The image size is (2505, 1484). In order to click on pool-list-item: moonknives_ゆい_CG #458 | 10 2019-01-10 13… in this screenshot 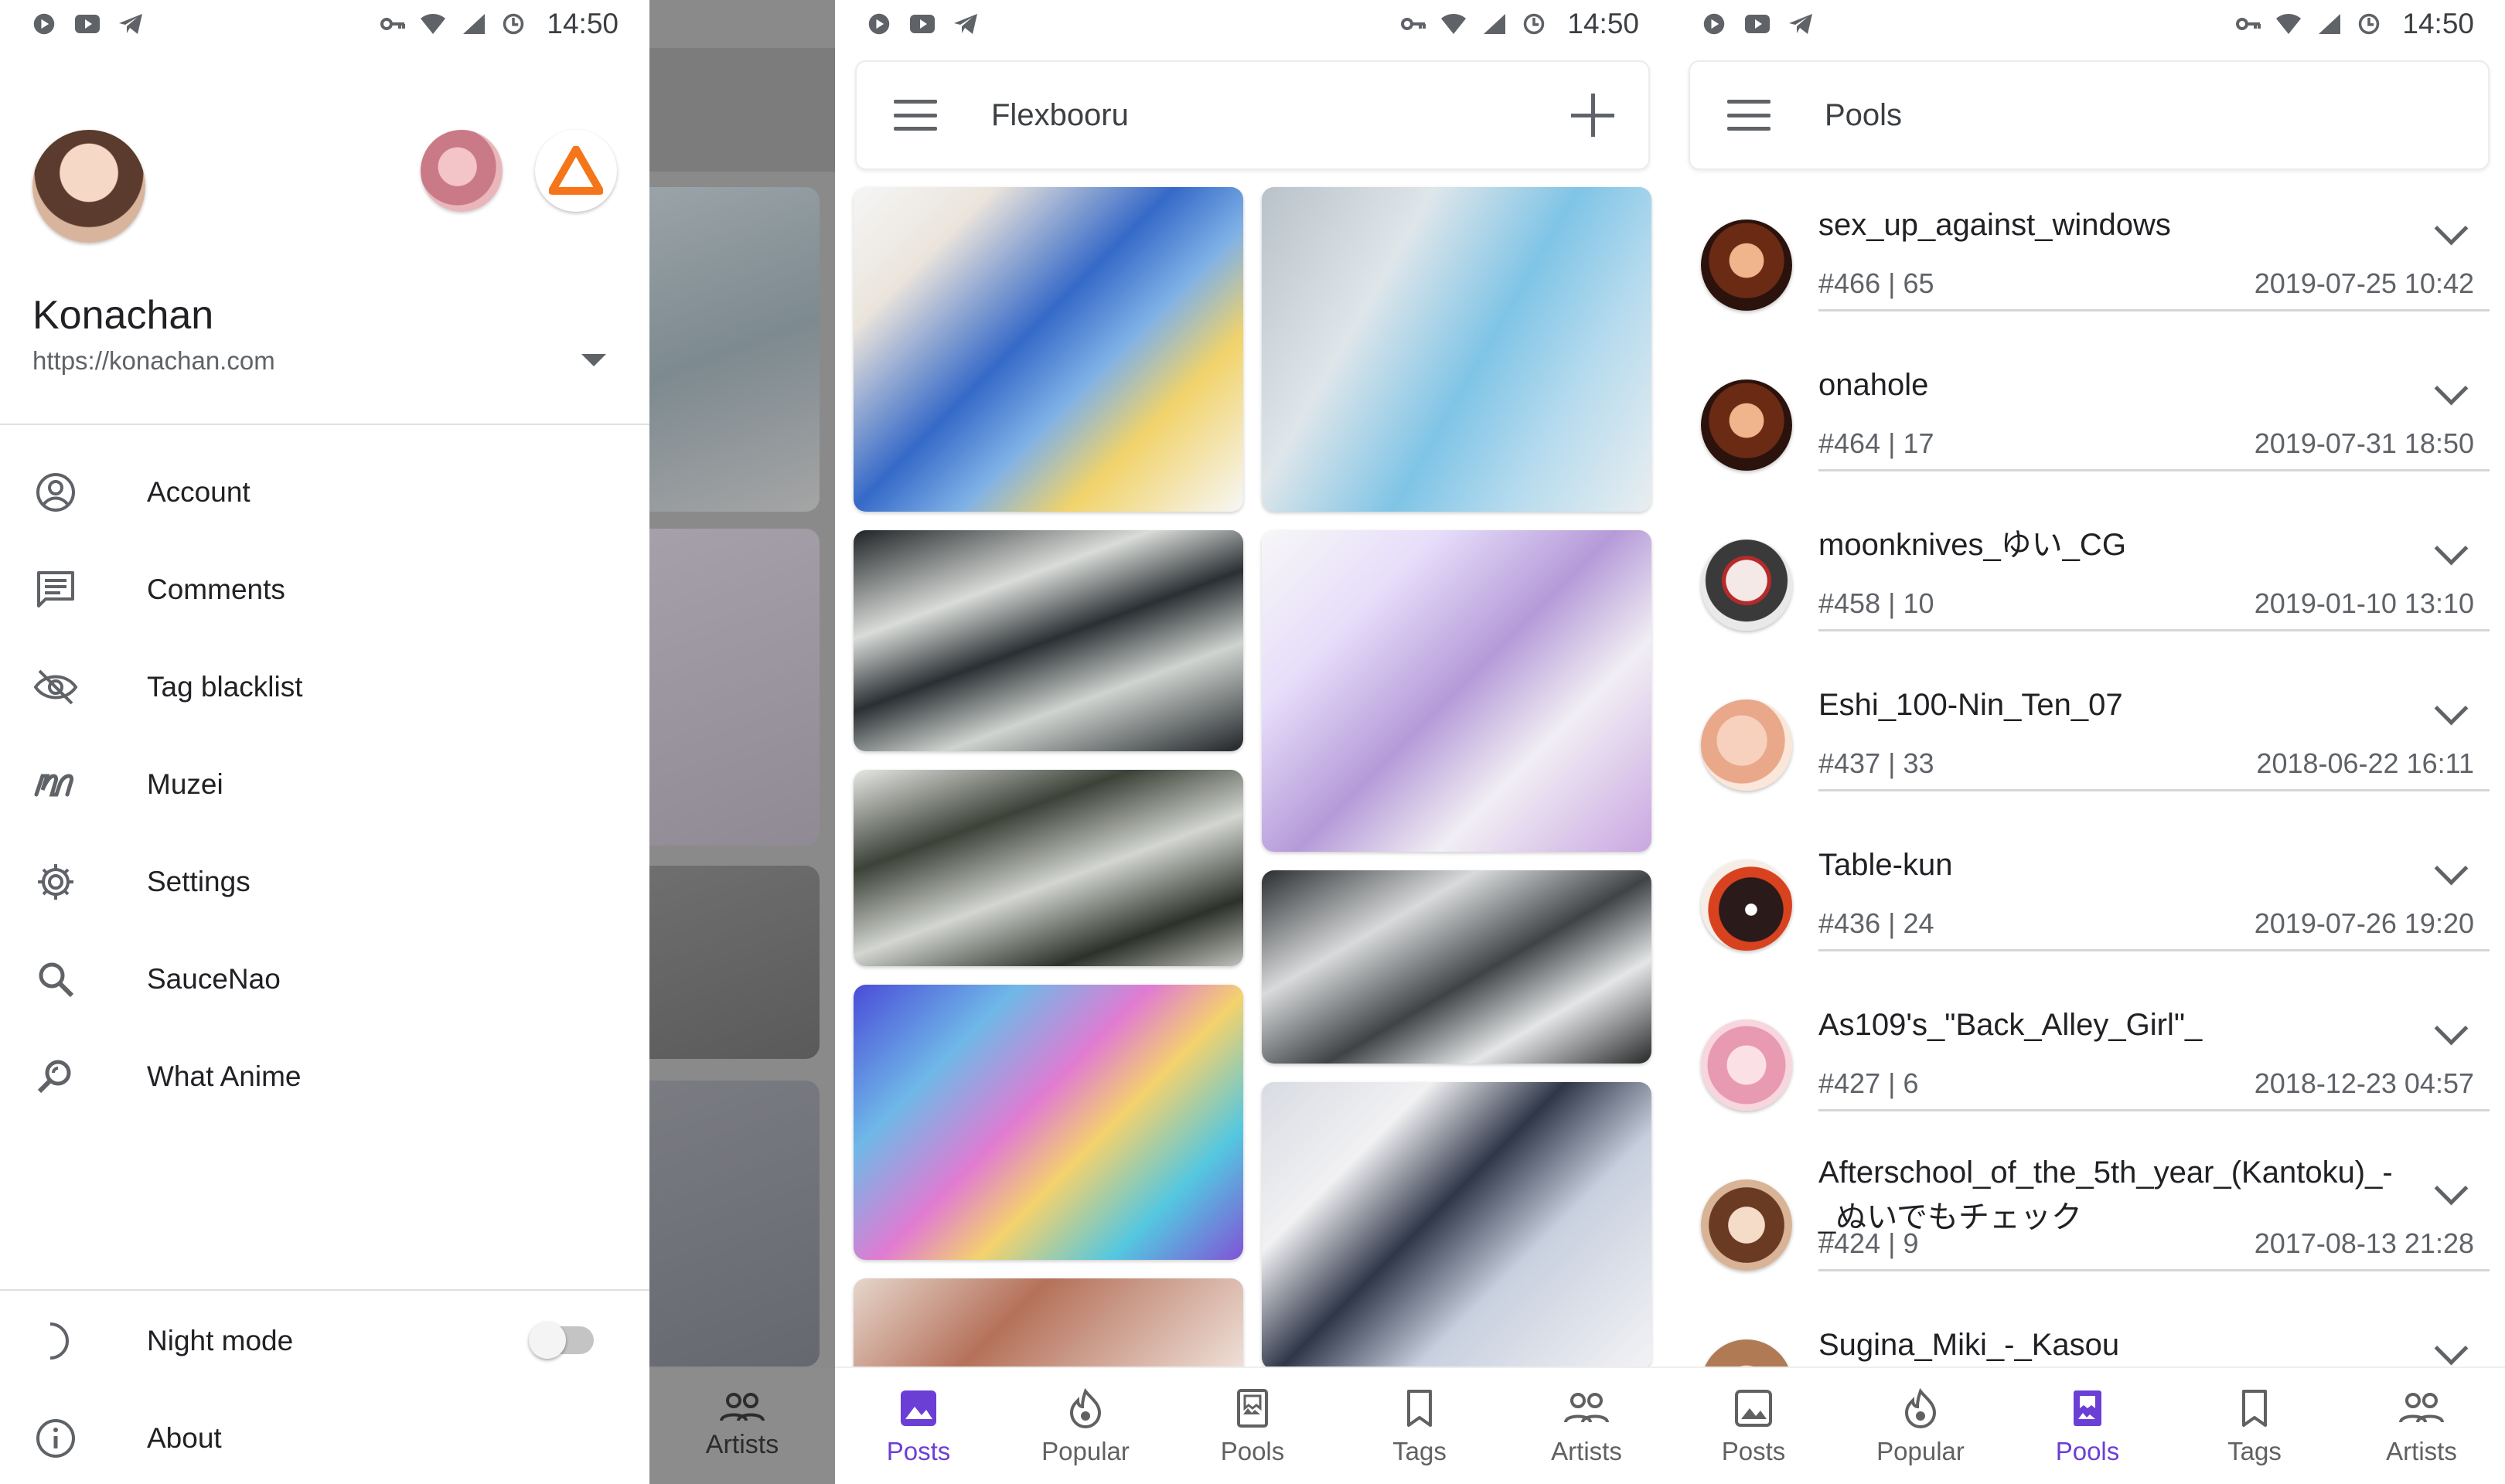, I will do `click(2087, 593)`.